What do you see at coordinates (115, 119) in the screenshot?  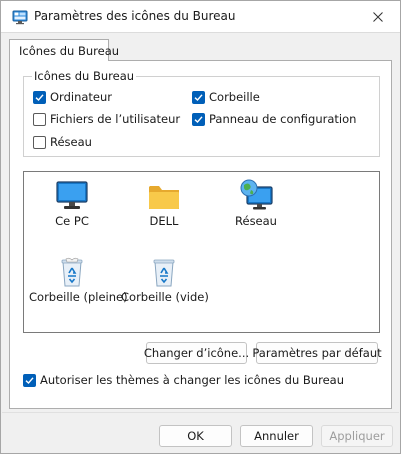 I see `checkbox-label: Fichiers de l’utilisateur` at bounding box center [115, 119].